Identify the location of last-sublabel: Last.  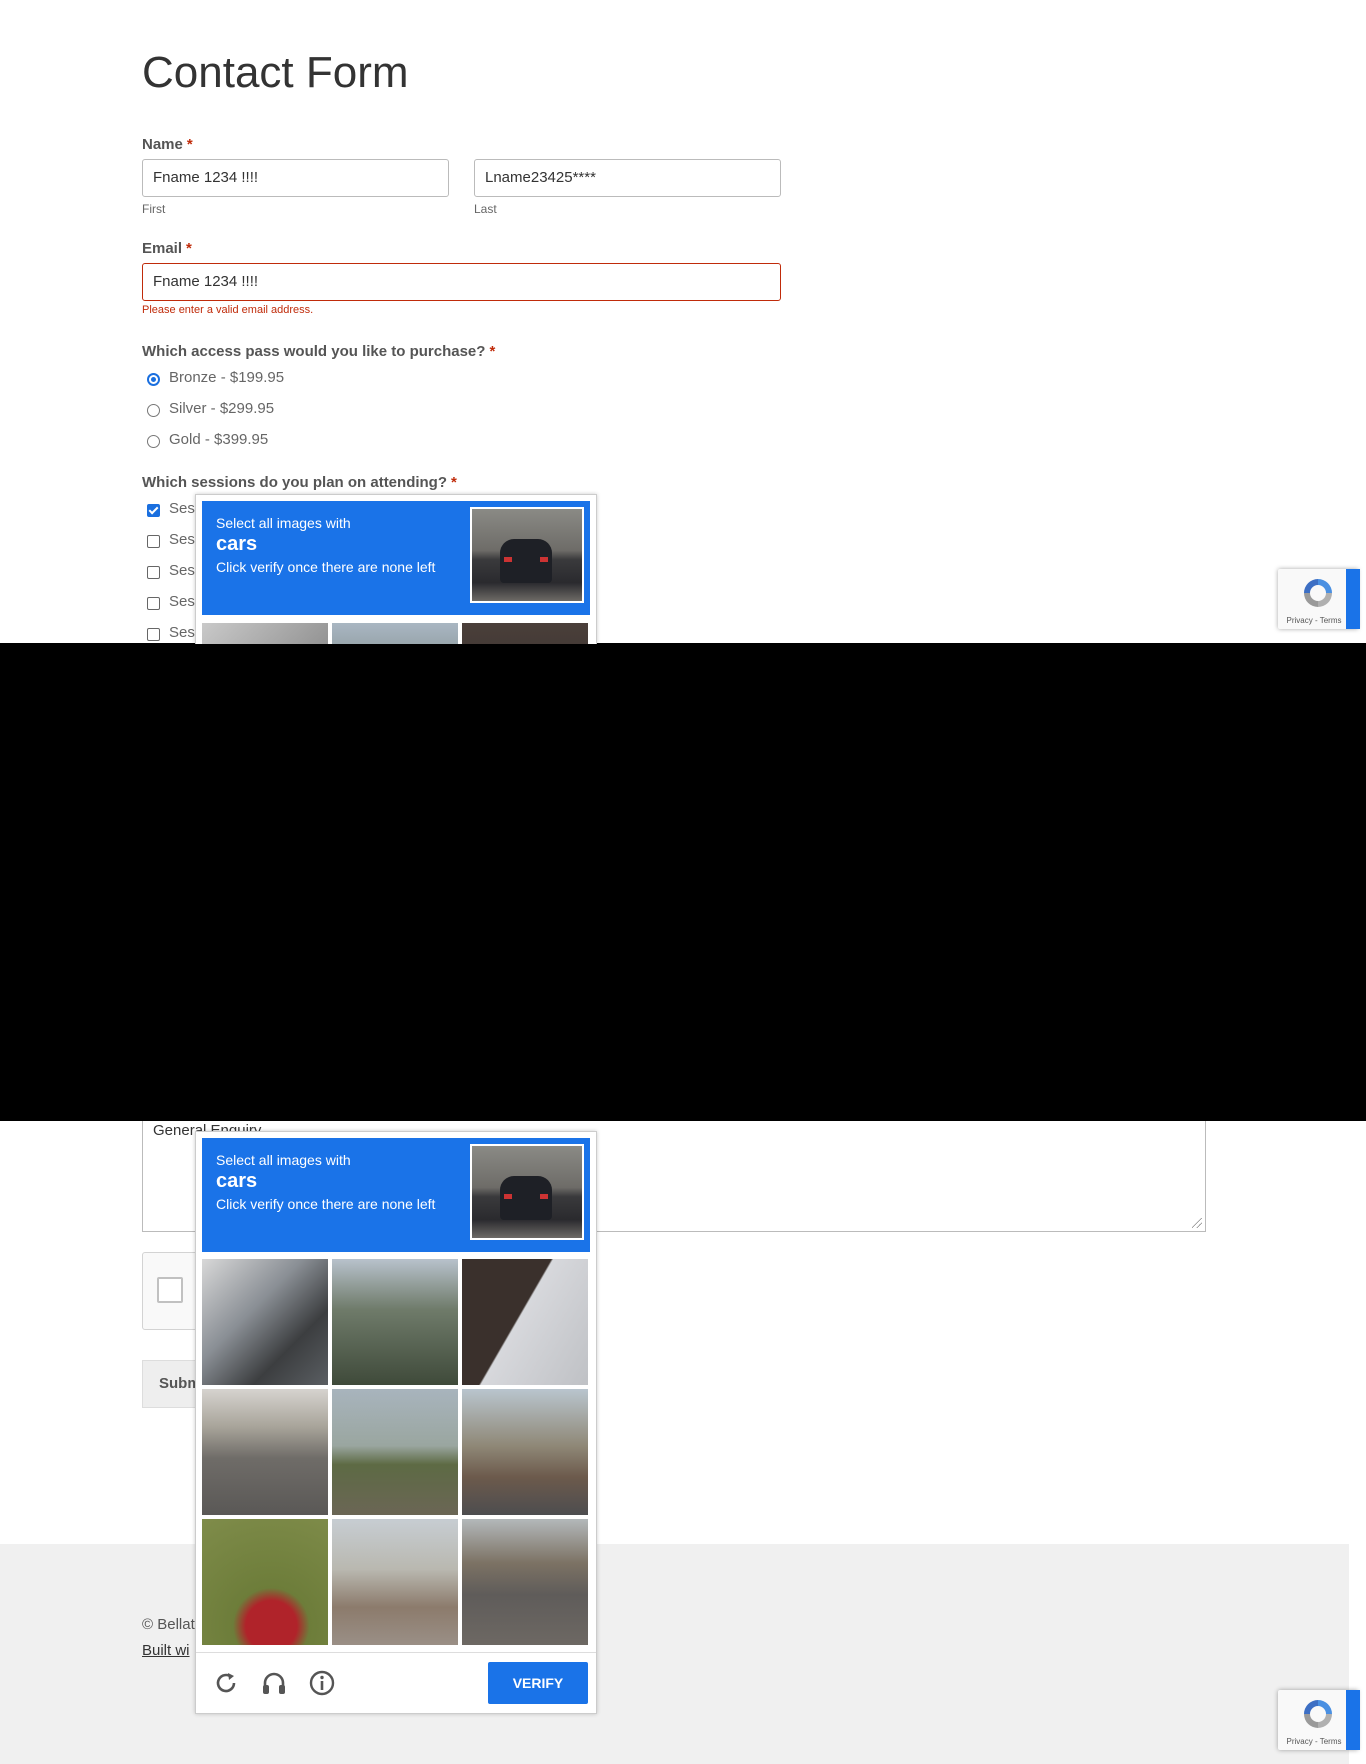
(485, 209).